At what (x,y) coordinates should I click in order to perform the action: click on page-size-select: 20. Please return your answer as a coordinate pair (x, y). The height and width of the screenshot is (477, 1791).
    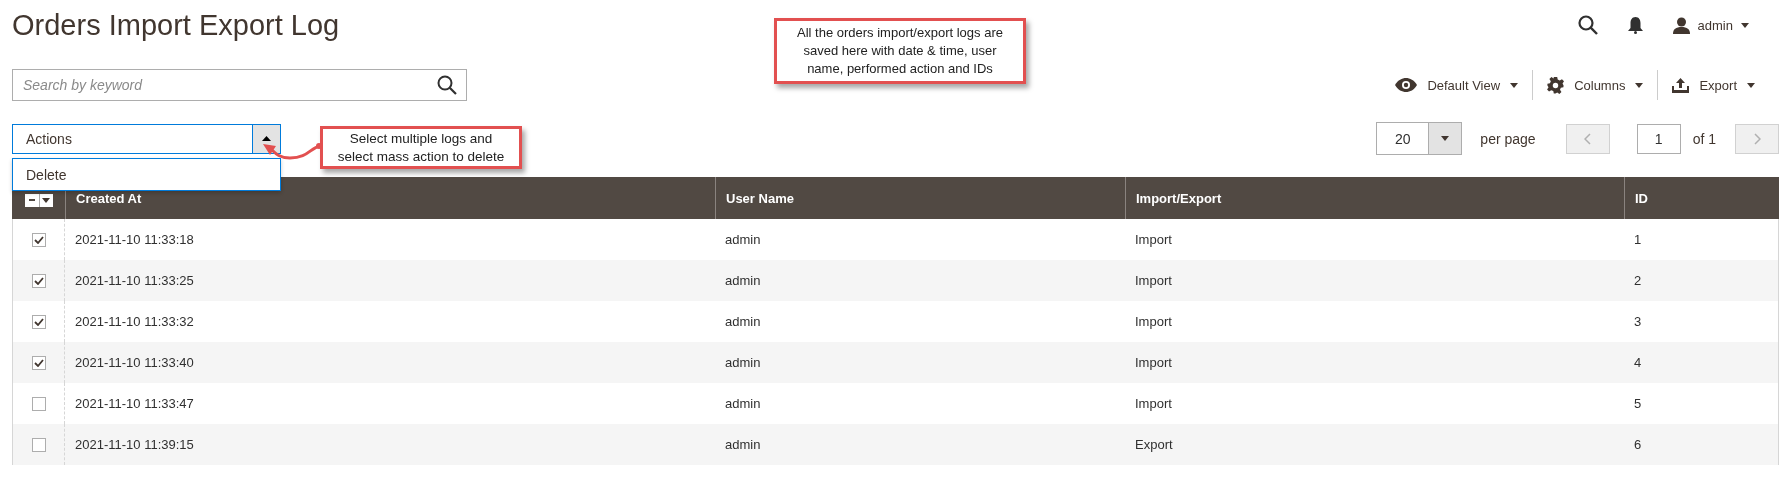
    Looking at the image, I should click on (1419, 138).